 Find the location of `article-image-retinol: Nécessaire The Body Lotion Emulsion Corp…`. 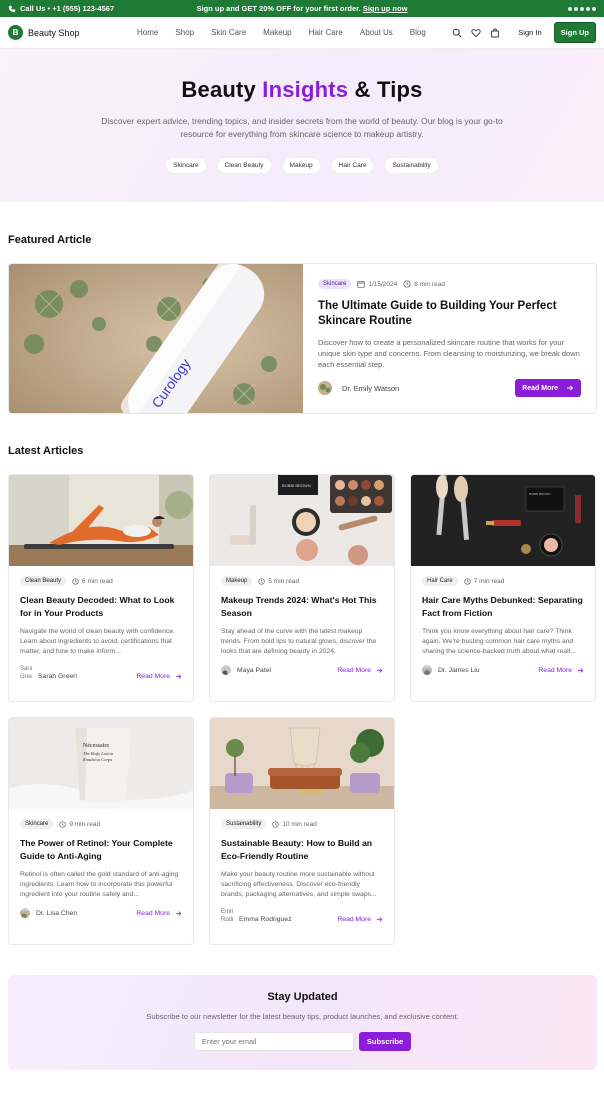

article-image-retinol: Nécessaire The Body Lotion Emulsion Corp… is located at coordinates (101, 763).